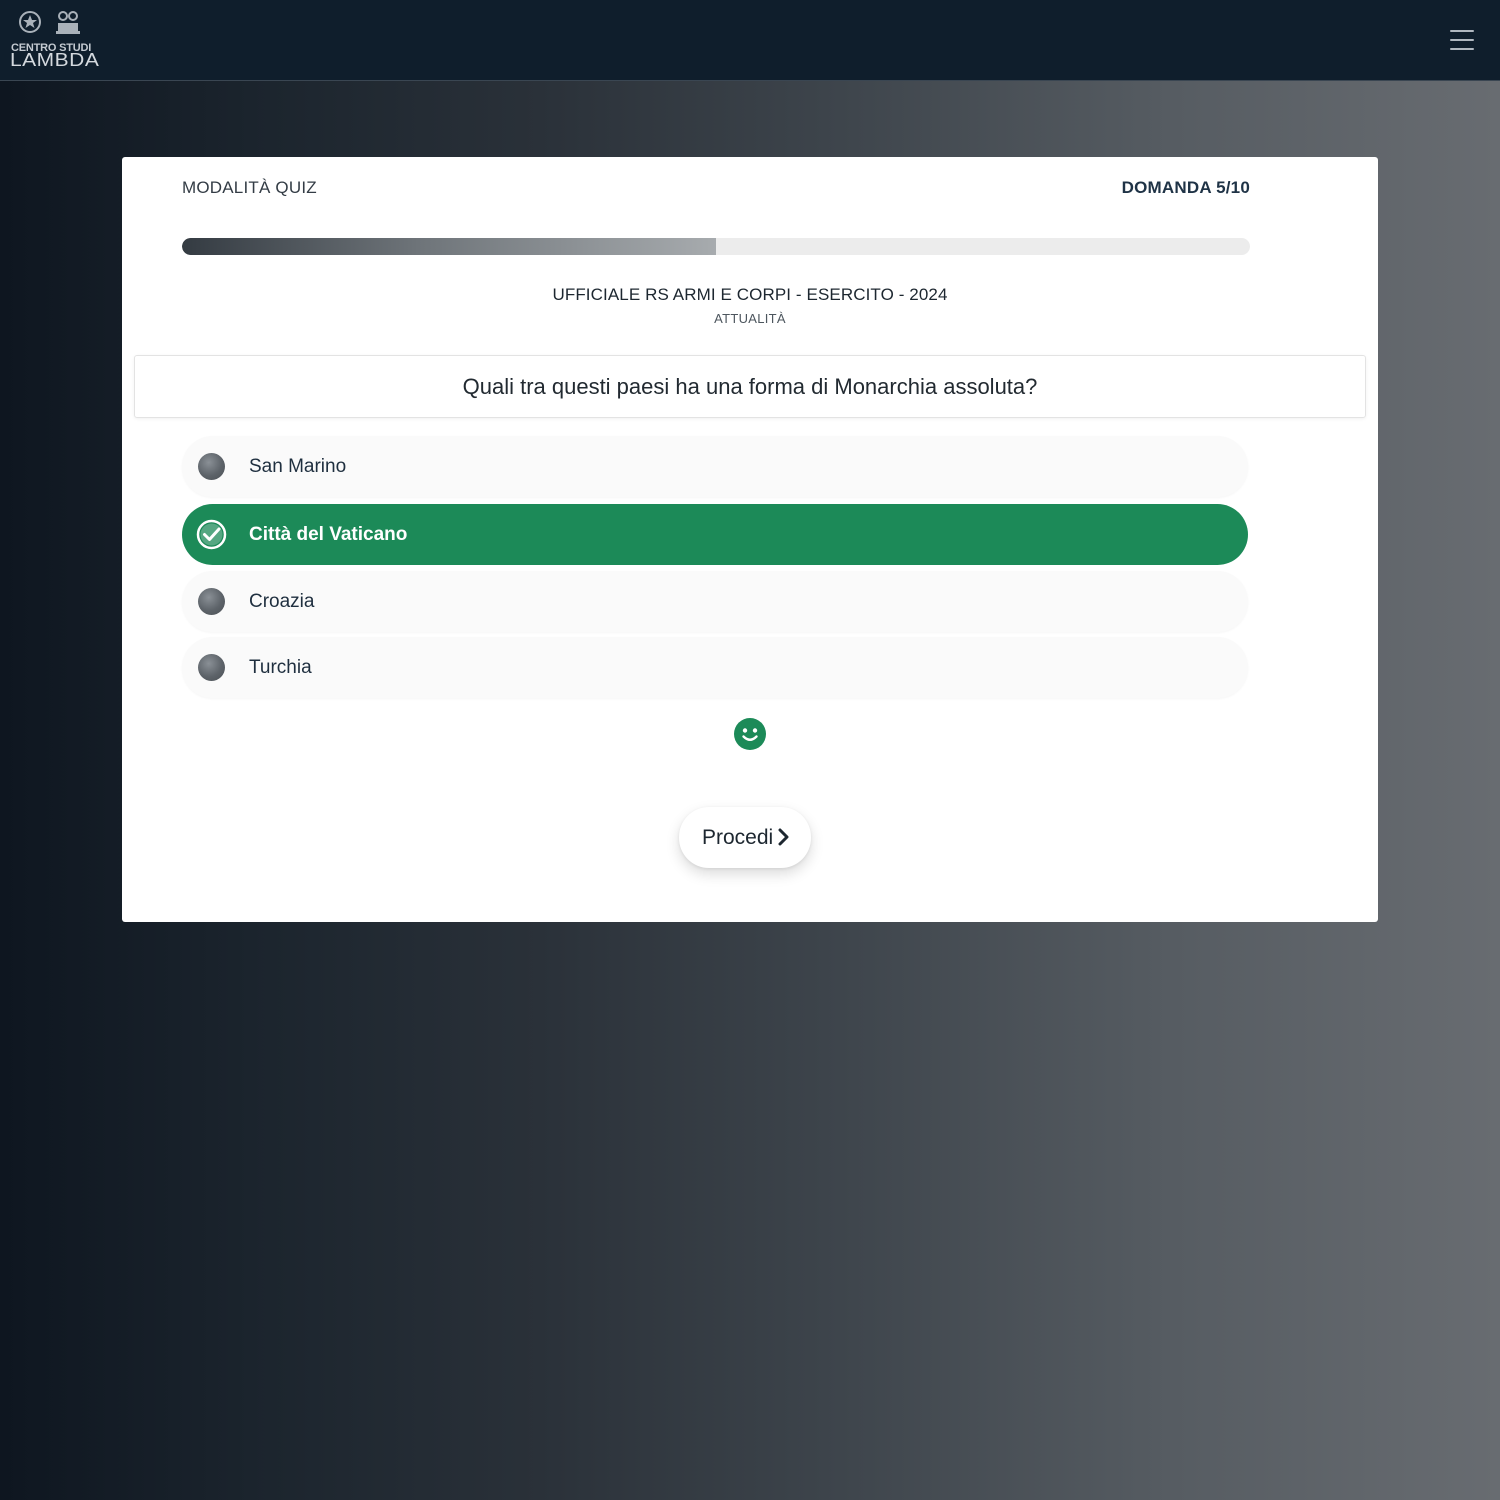 Image resolution: width=1500 pixels, height=1500 pixels. I want to click on chevron-right-icon, so click(783, 837).